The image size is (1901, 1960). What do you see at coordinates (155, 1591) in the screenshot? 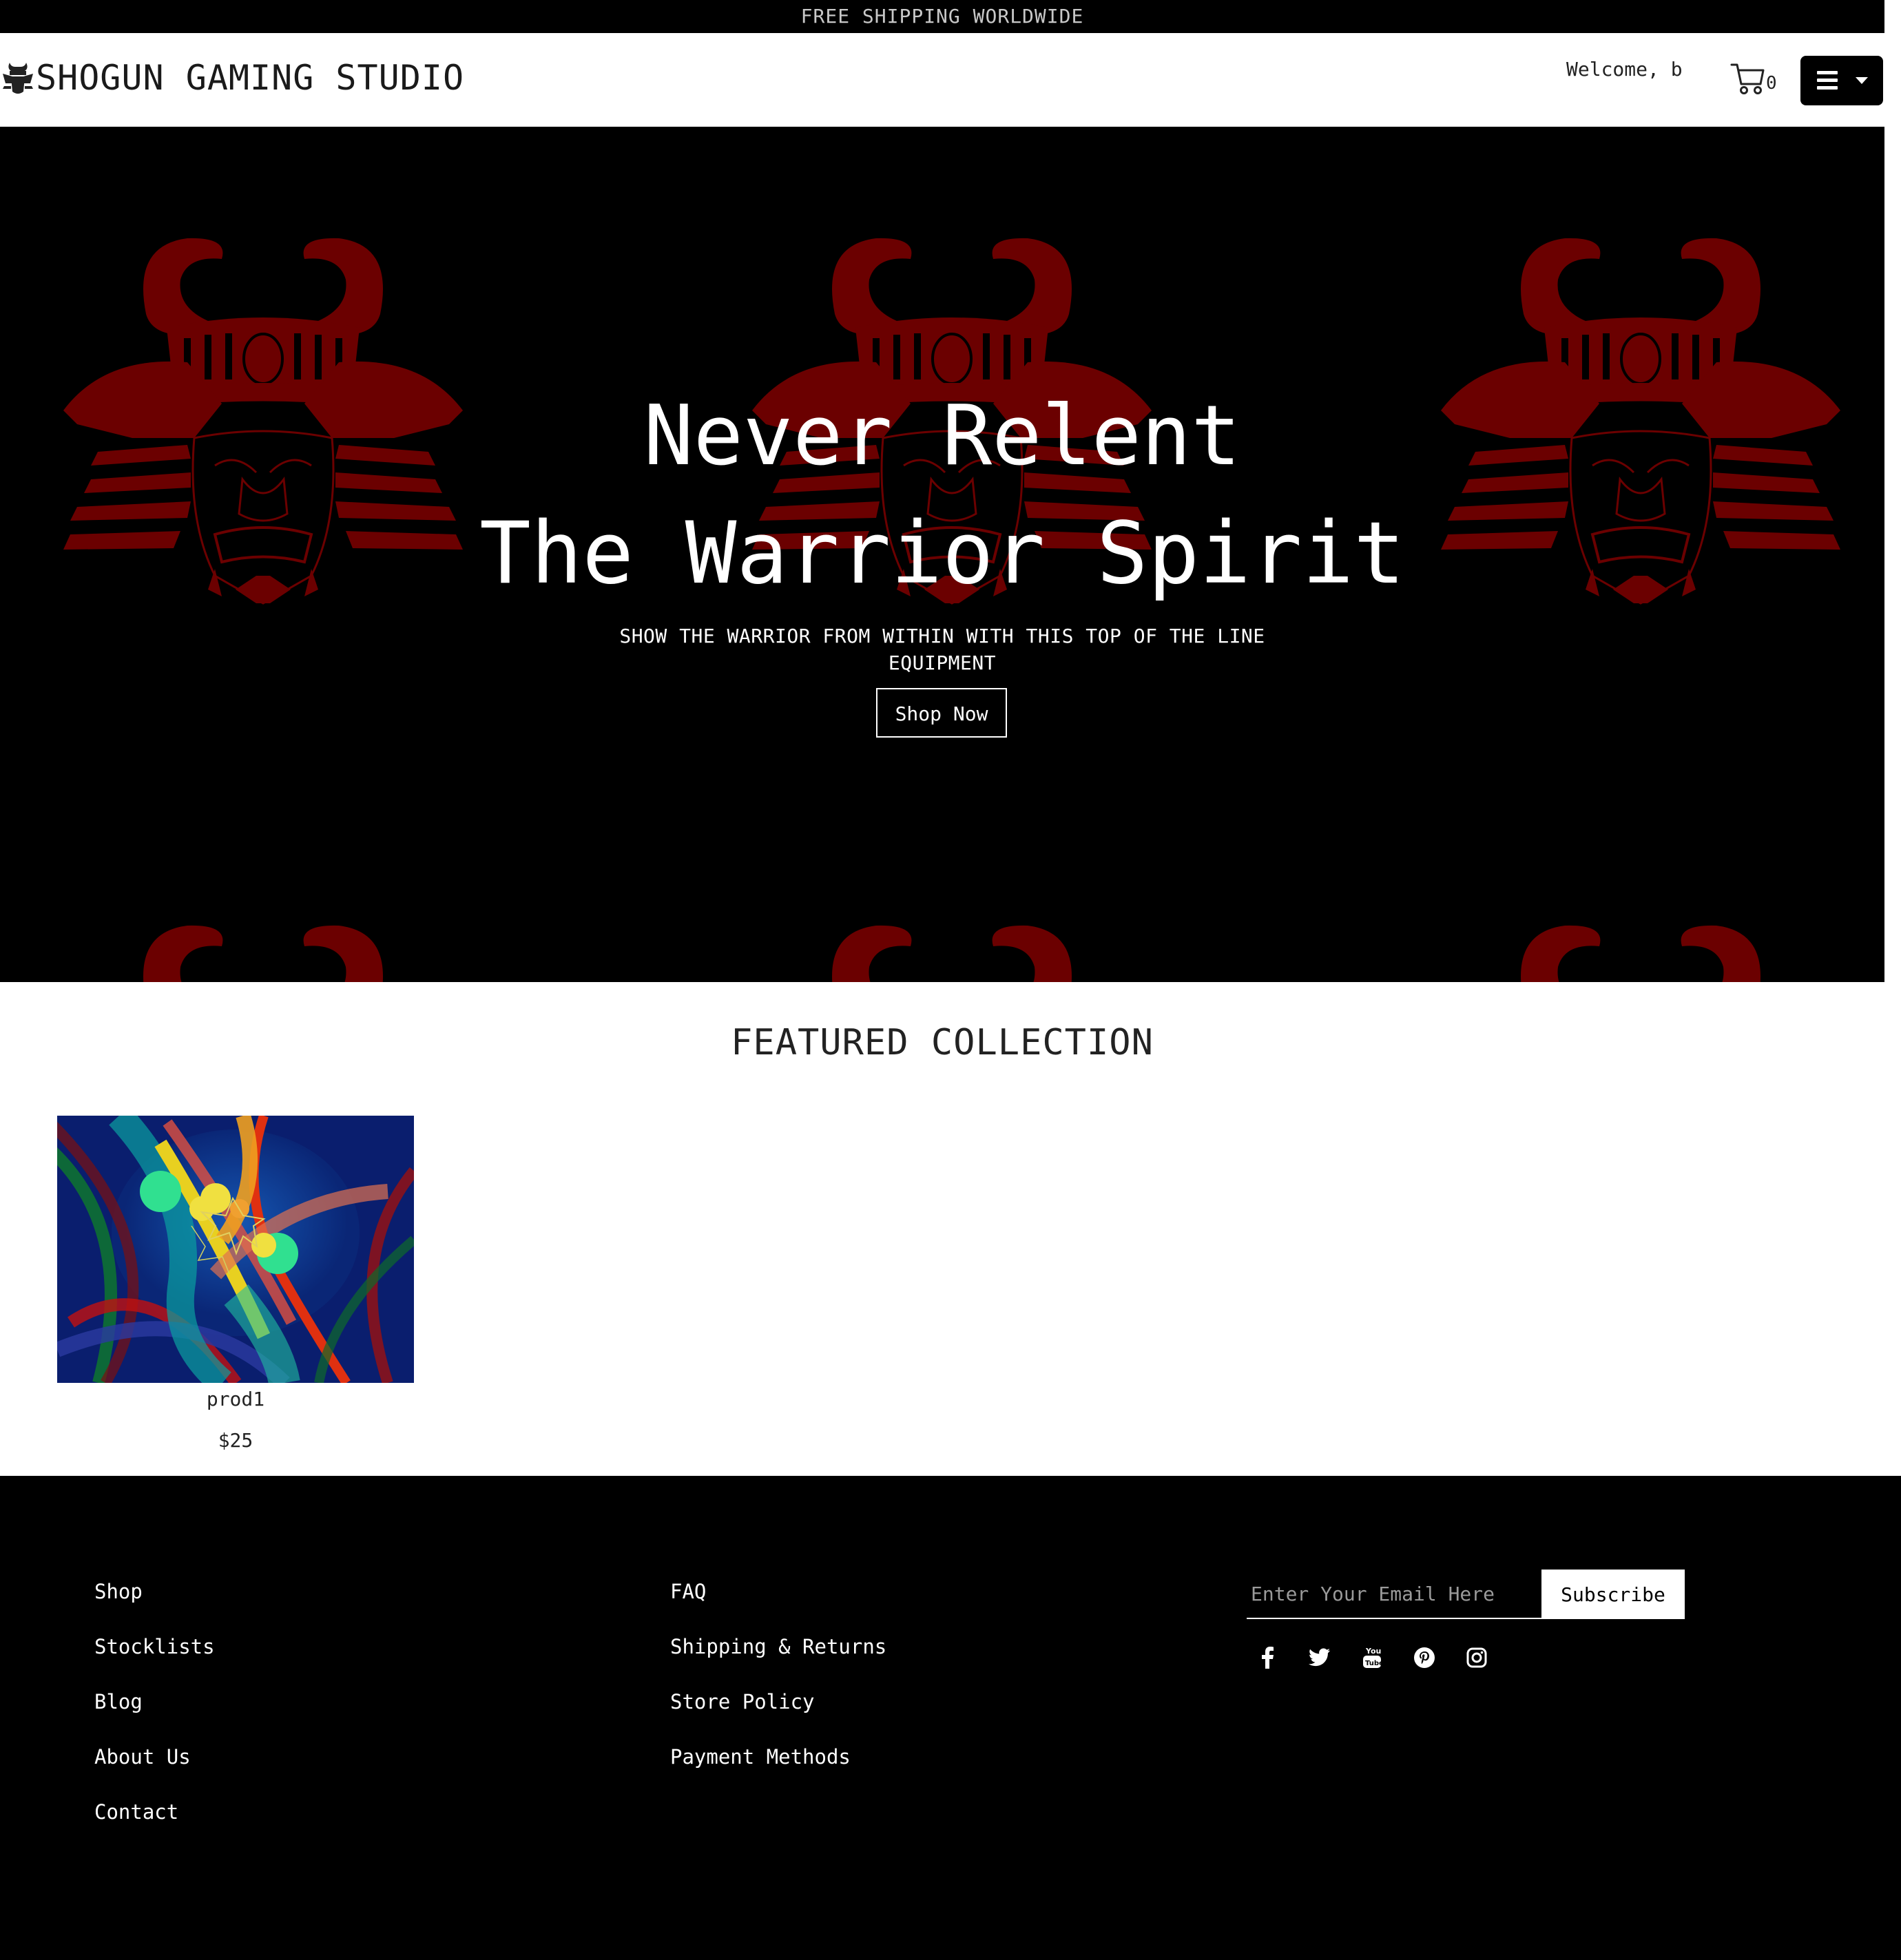
I see `footer-link-shop: Shop` at bounding box center [155, 1591].